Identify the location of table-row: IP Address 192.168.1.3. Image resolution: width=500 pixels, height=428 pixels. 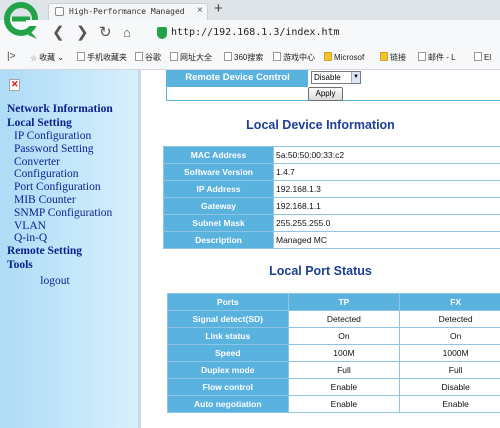
(331, 189).